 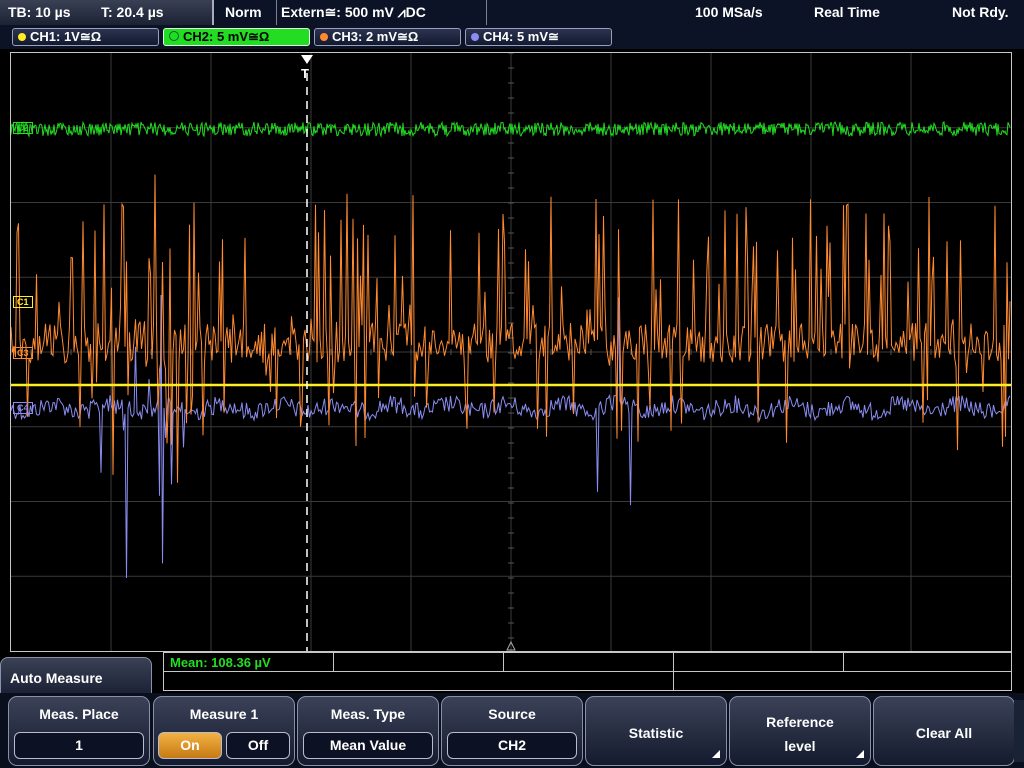 I want to click on ch3-offset-marker: C3, so click(x=23, y=353).